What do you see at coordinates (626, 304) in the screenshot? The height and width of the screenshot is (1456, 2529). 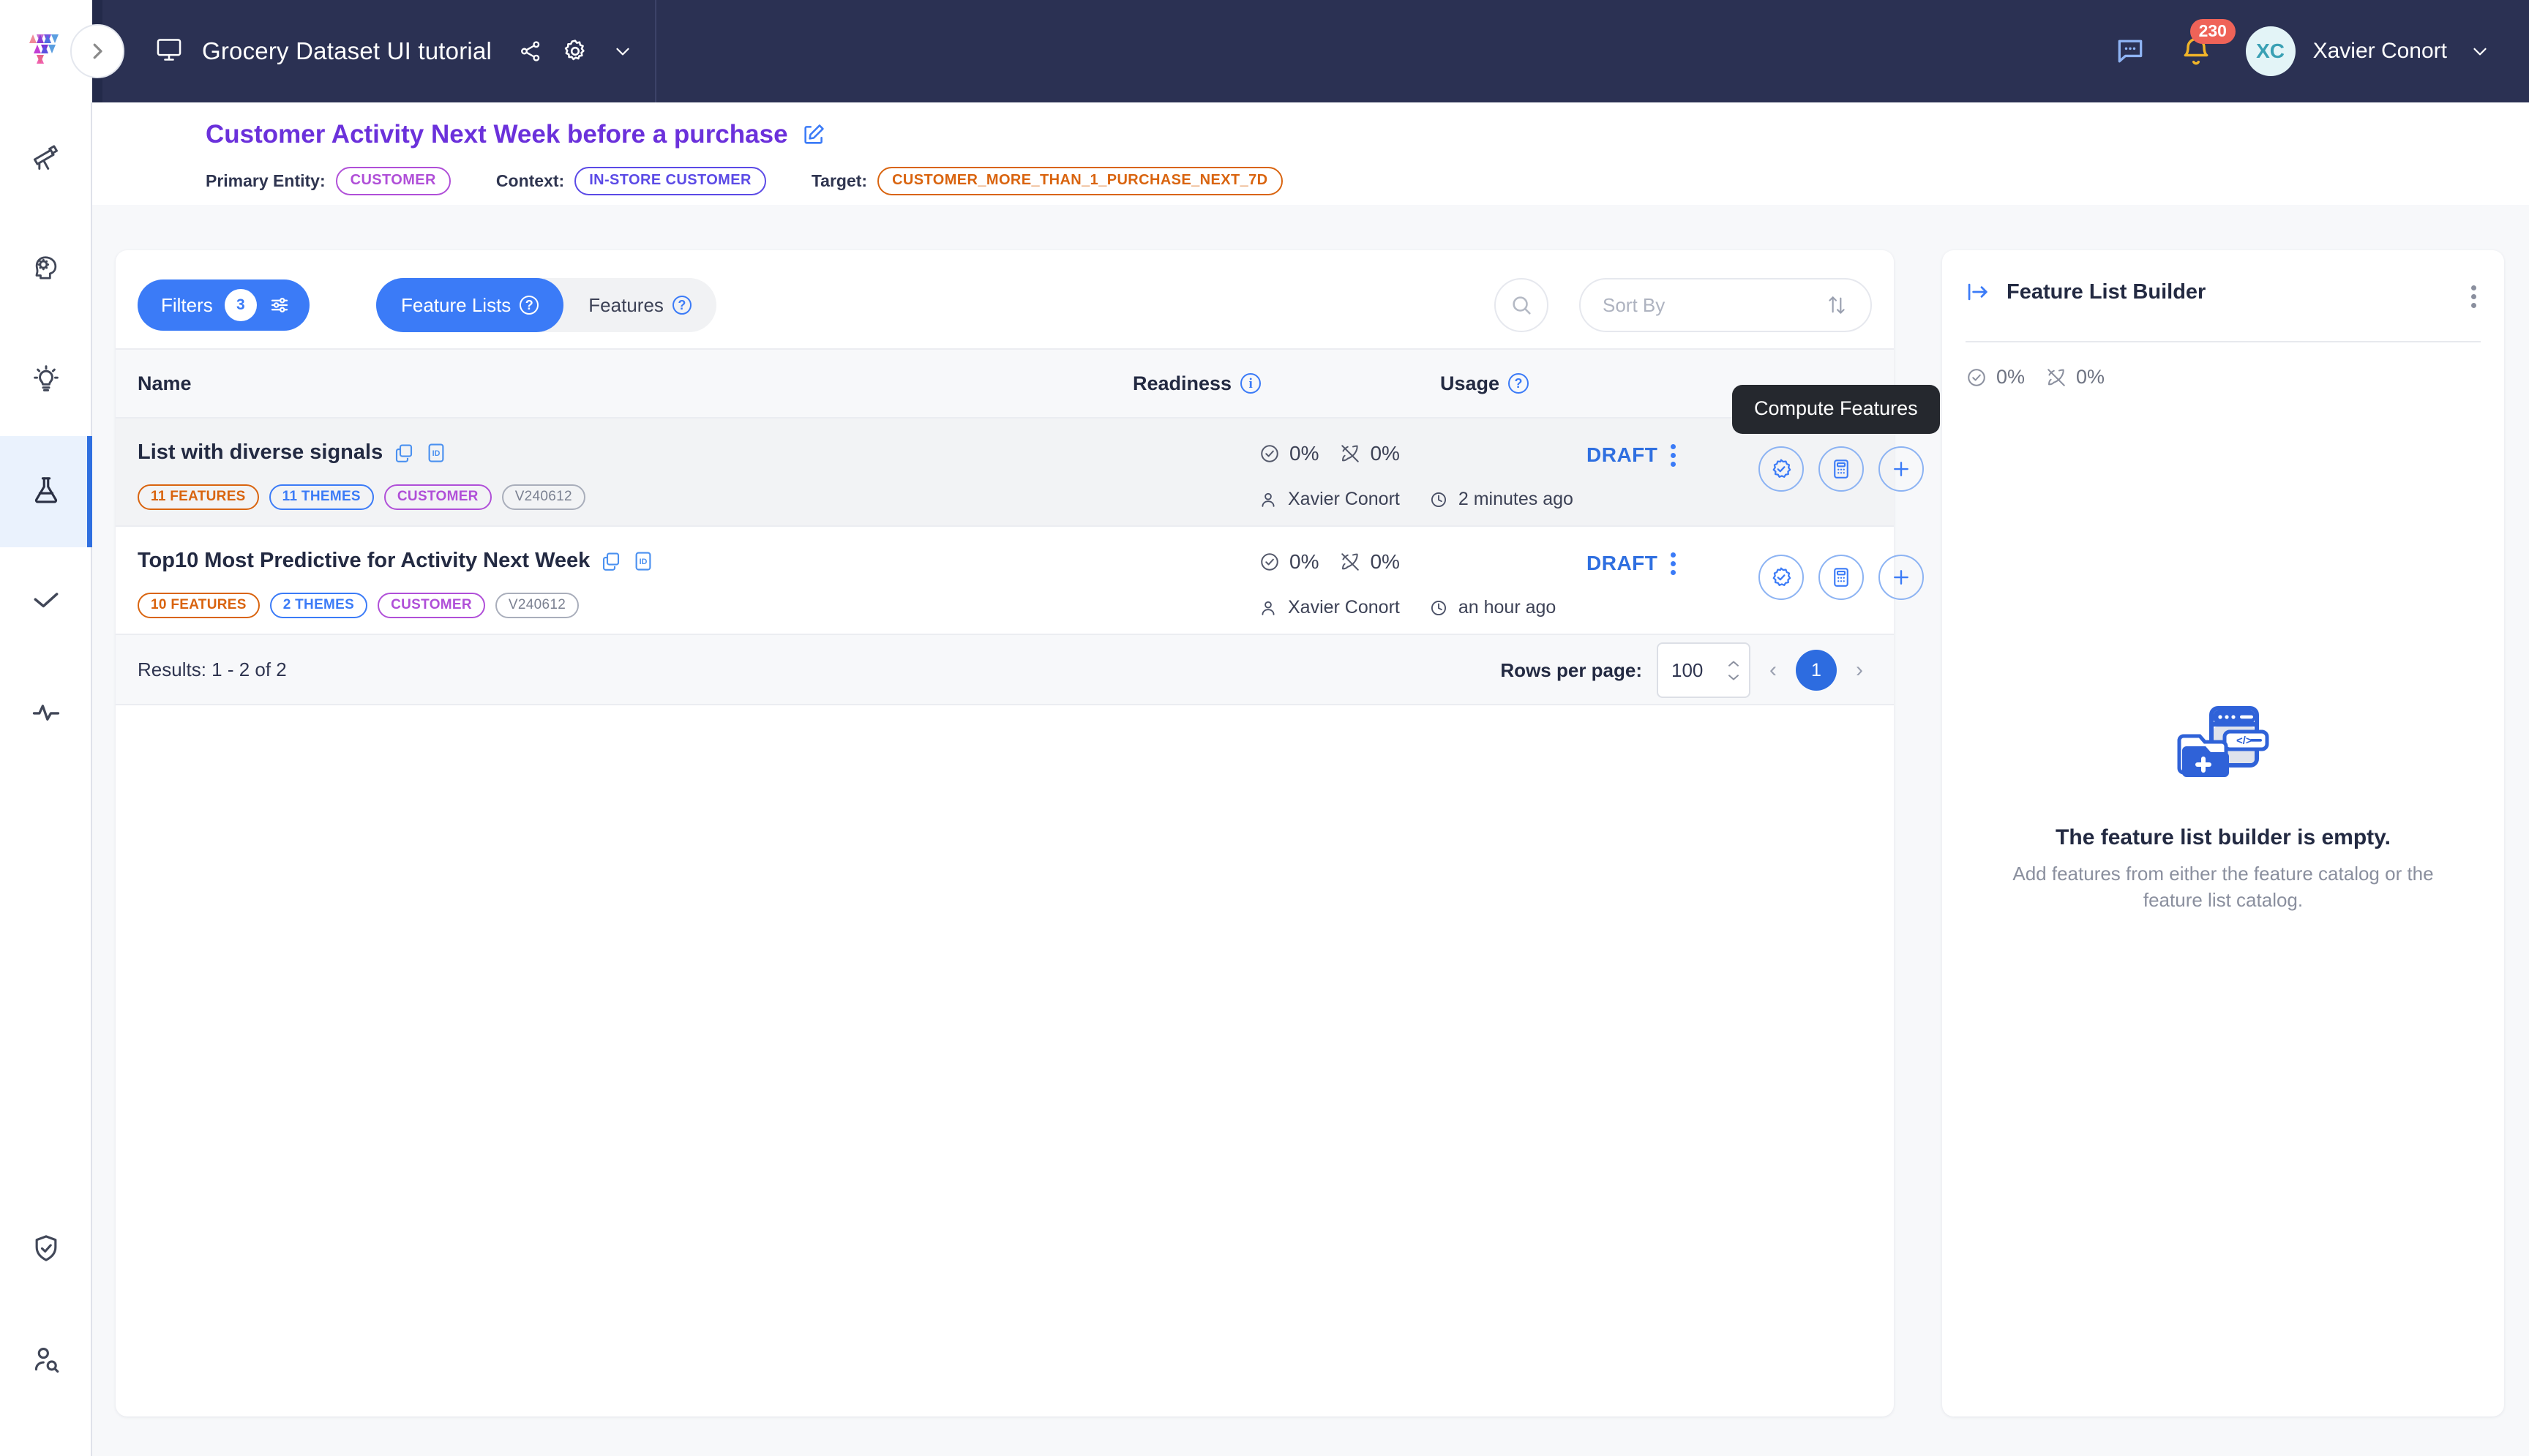 I see `tab-features-label: Features` at bounding box center [626, 304].